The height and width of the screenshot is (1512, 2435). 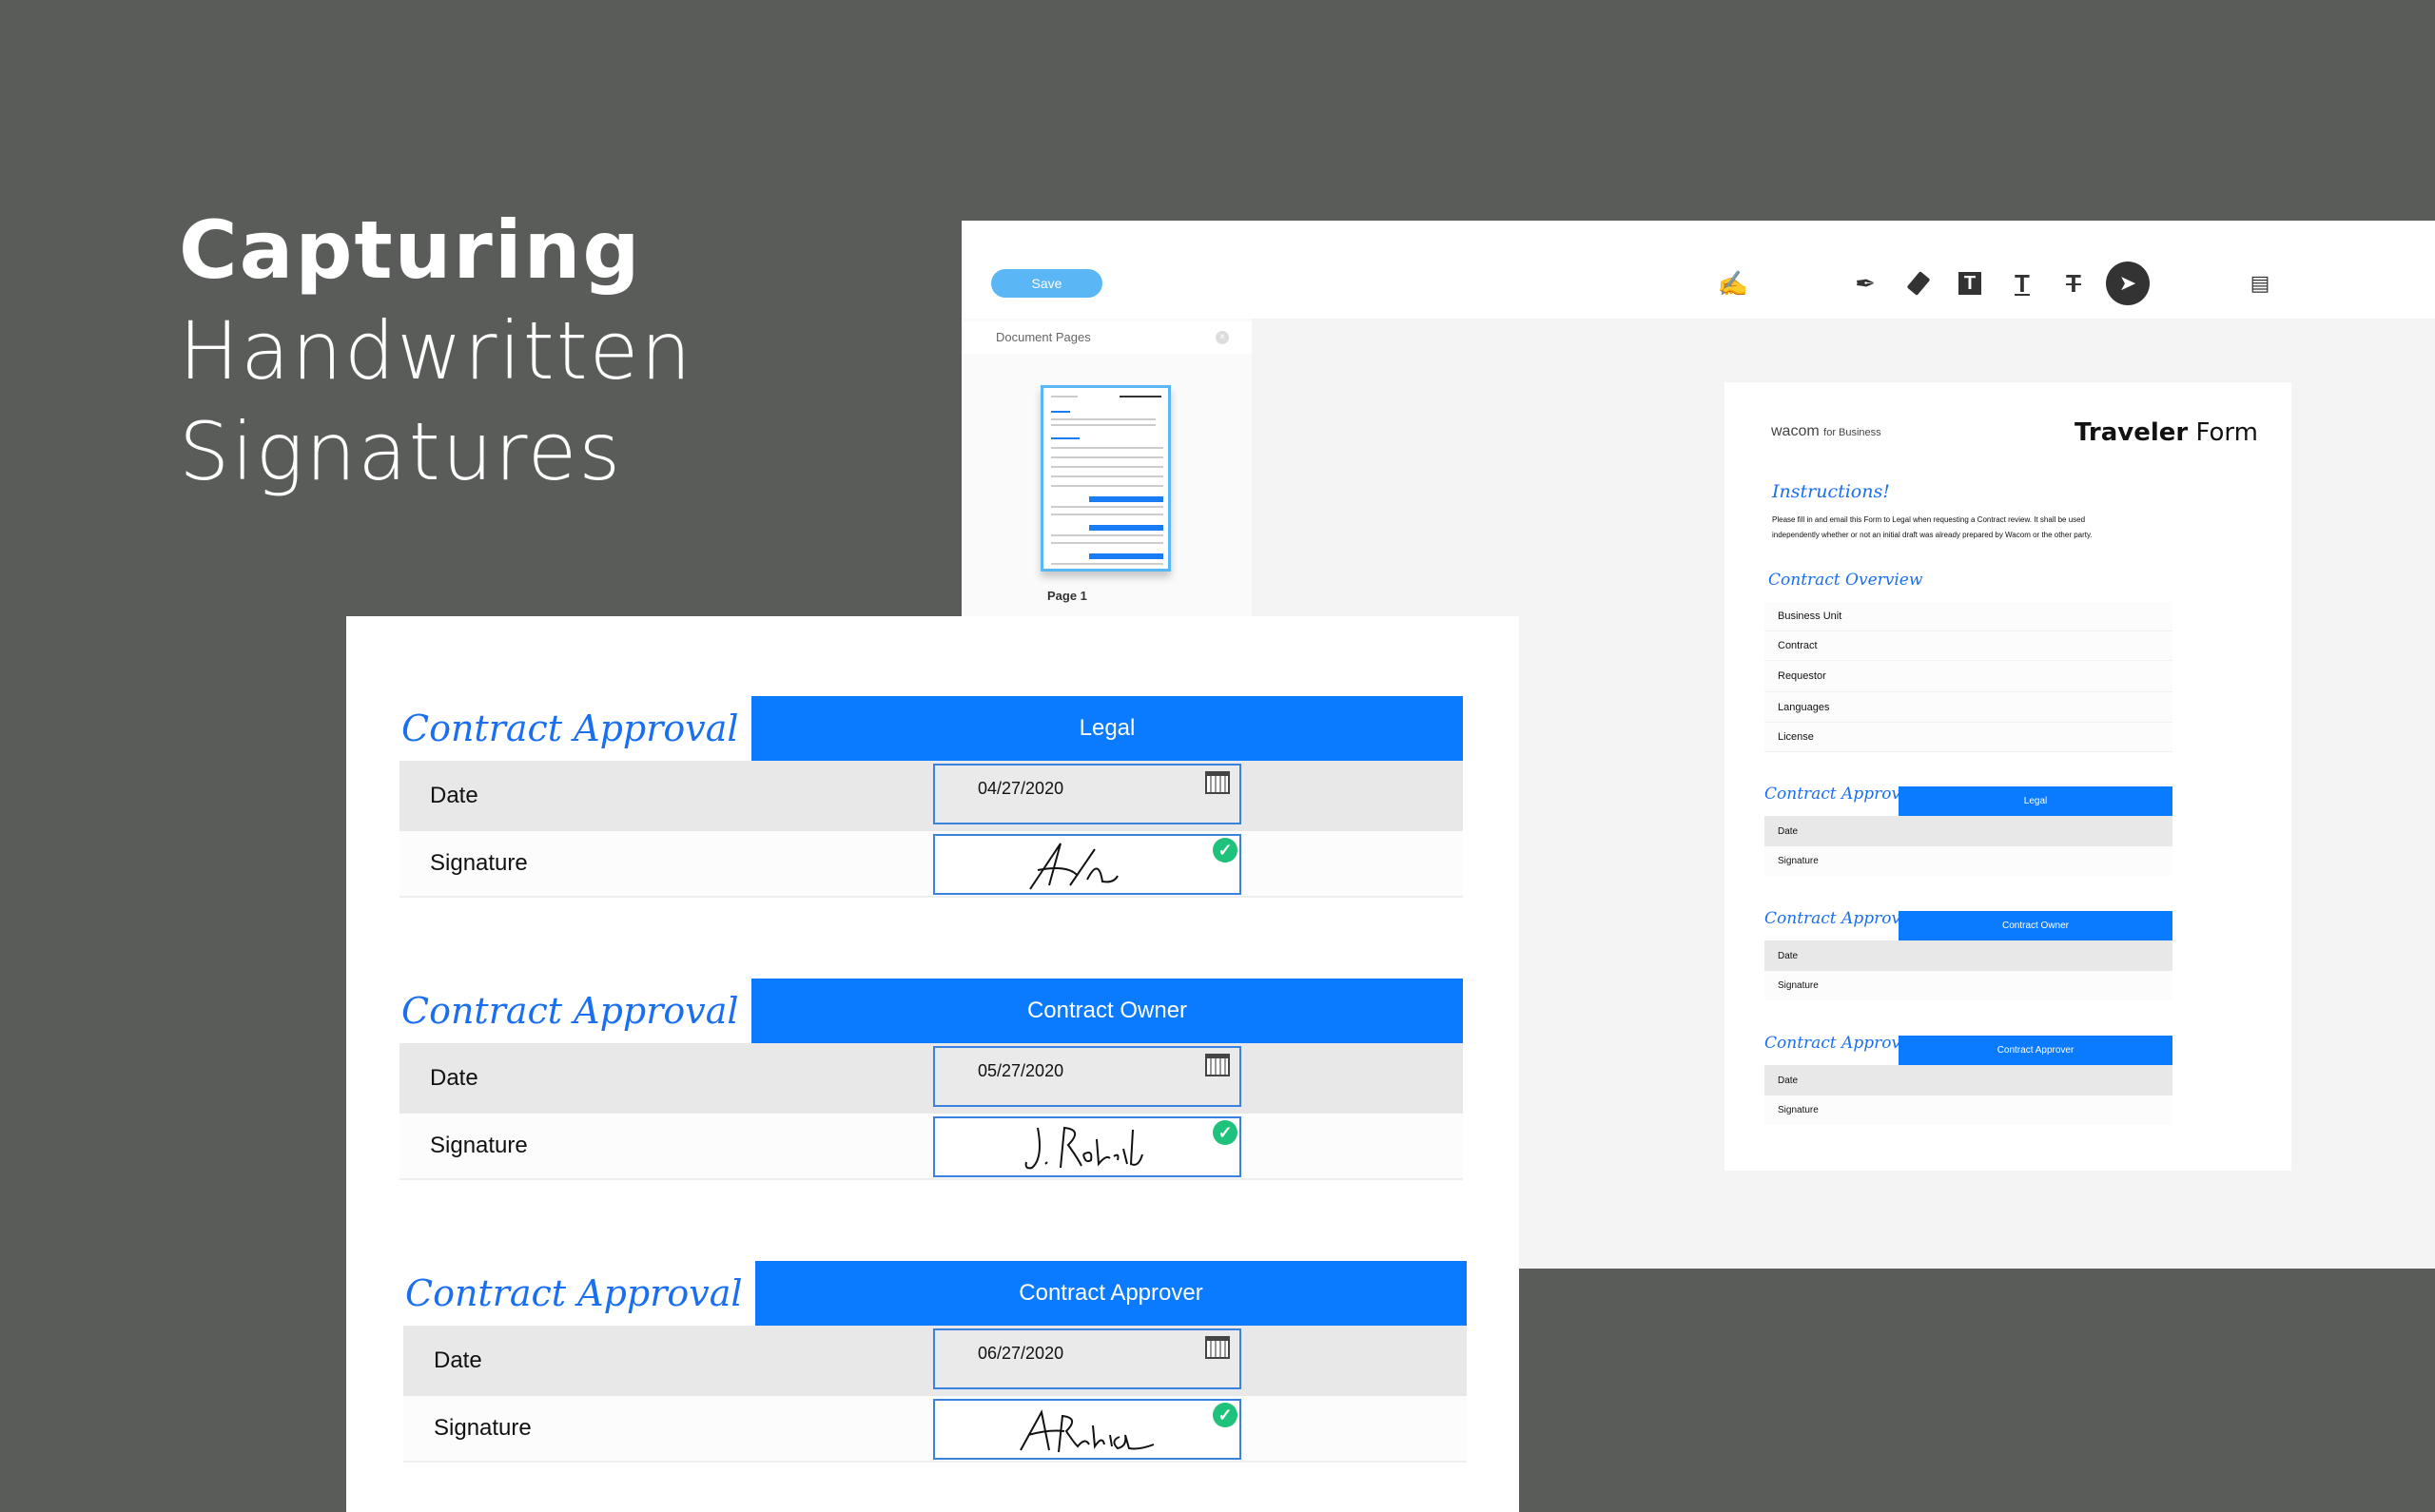 I want to click on hero-line-2: Handwritten, so click(x=436, y=350).